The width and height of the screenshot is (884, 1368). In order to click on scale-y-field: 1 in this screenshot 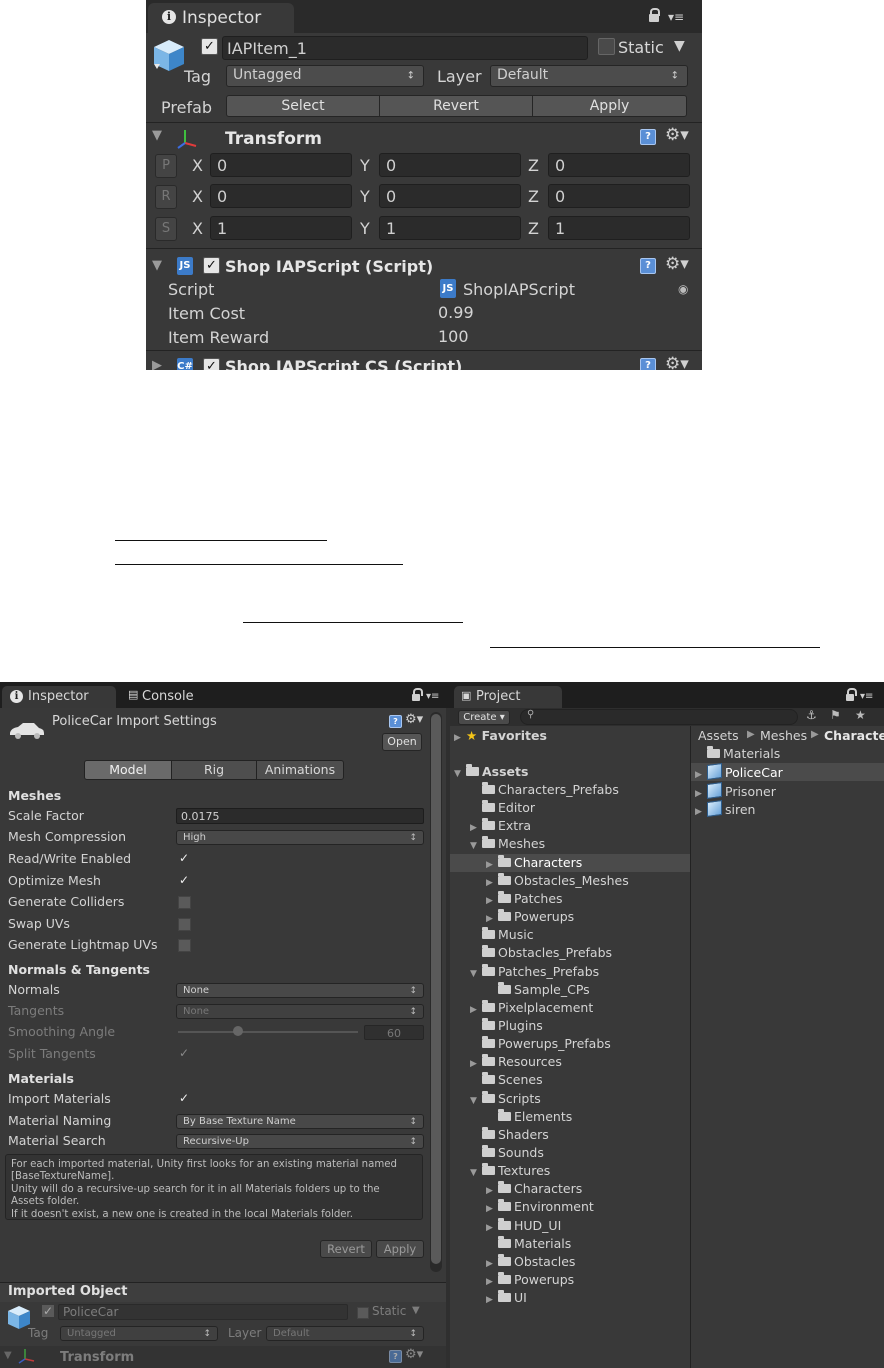, I will do `click(450, 228)`.